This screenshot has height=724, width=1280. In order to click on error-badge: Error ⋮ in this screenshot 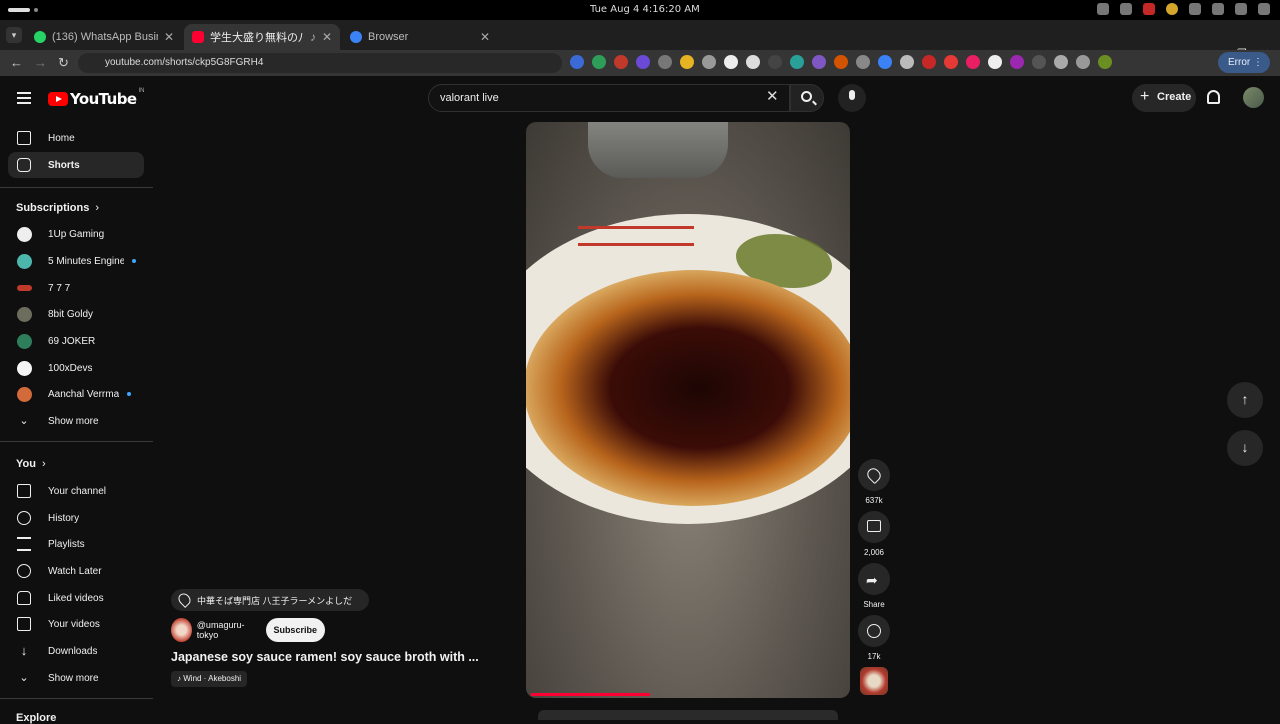, I will do `click(1244, 62)`.